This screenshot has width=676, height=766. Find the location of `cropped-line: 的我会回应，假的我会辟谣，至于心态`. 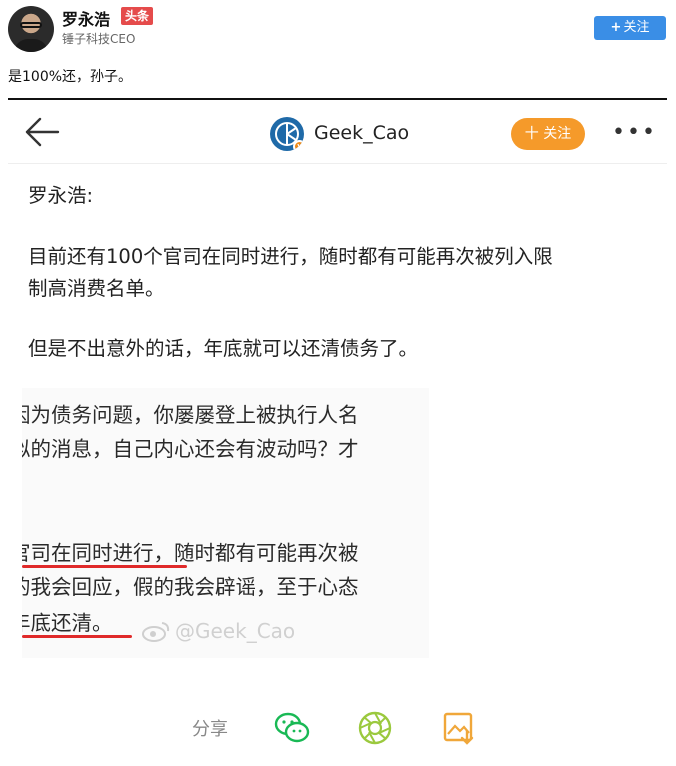

cropped-line: 的我会回应，假的我会辟谣，至于心态 is located at coordinates (190, 587).